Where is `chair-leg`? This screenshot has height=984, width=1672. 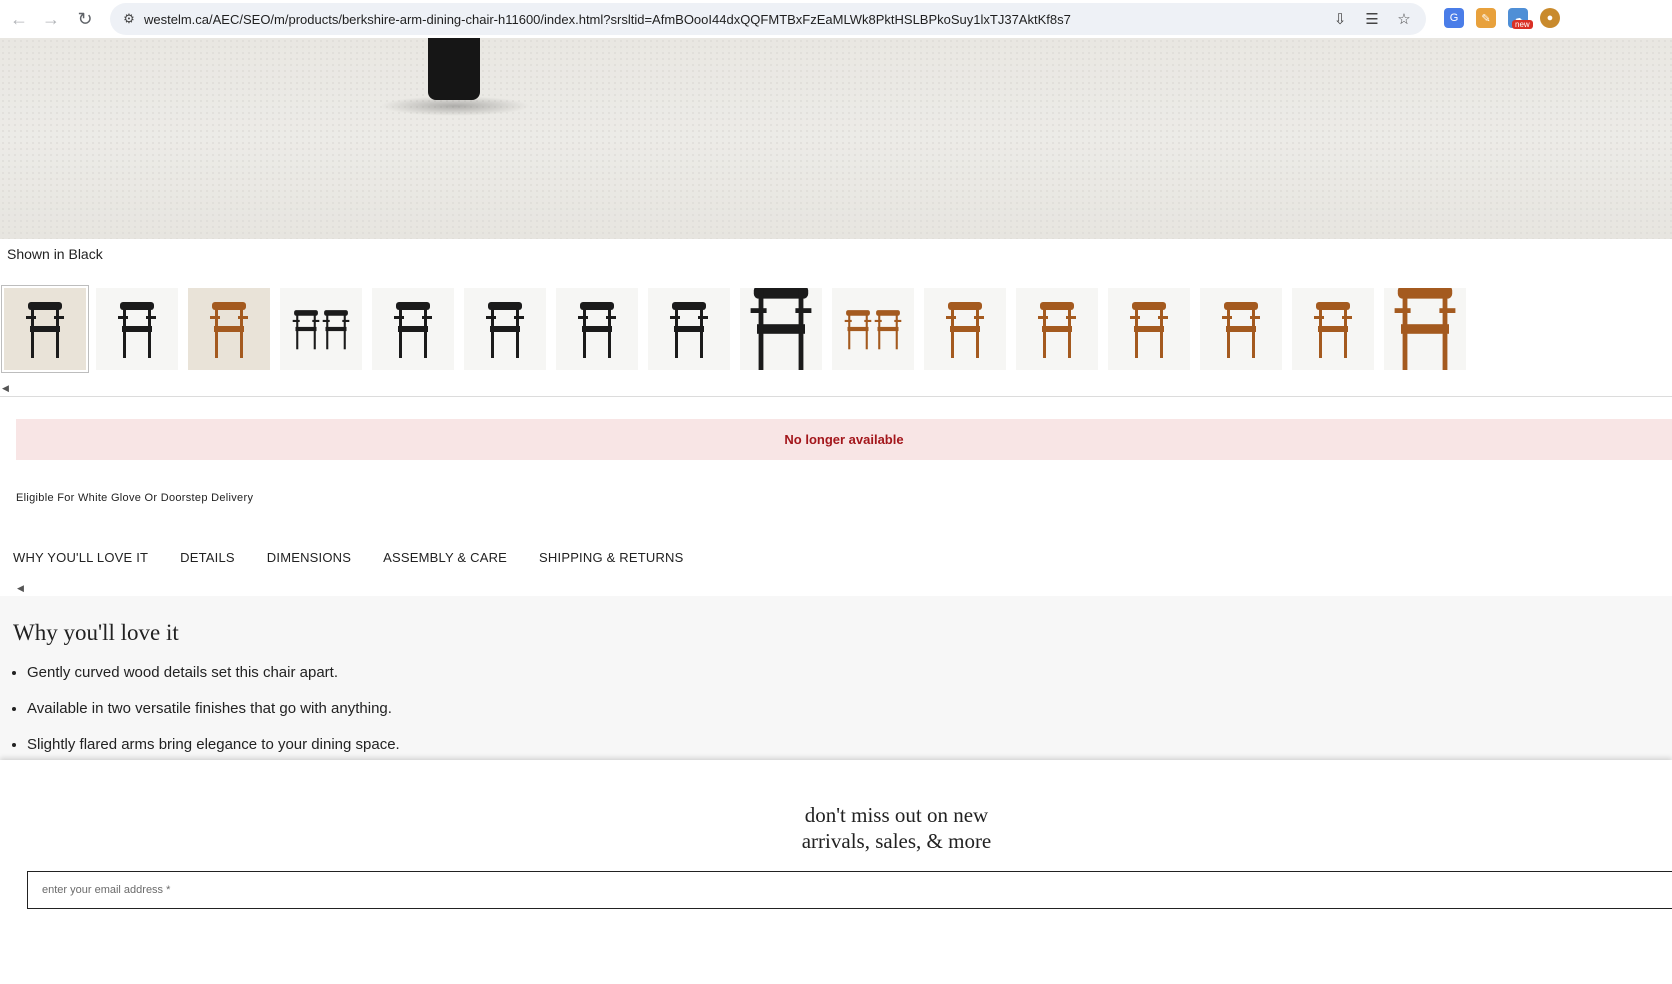
chair-leg is located at coordinates (454, 69).